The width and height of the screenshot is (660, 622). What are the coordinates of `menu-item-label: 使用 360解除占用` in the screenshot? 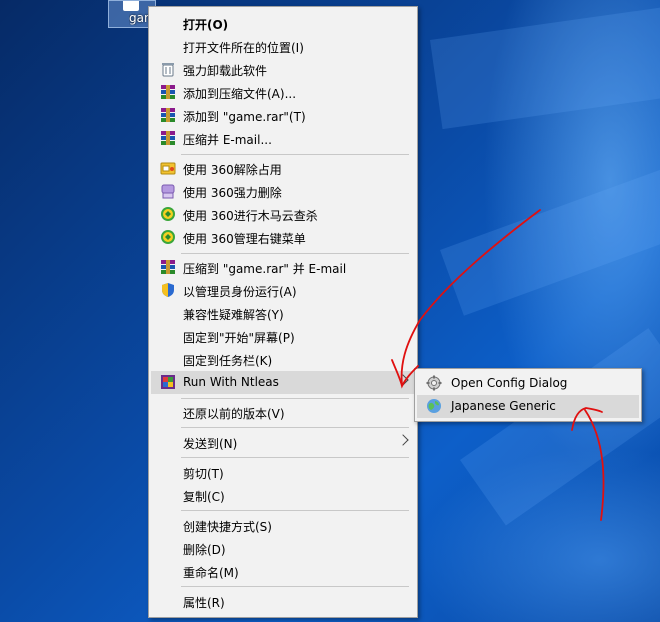 It's located at (232, 170).